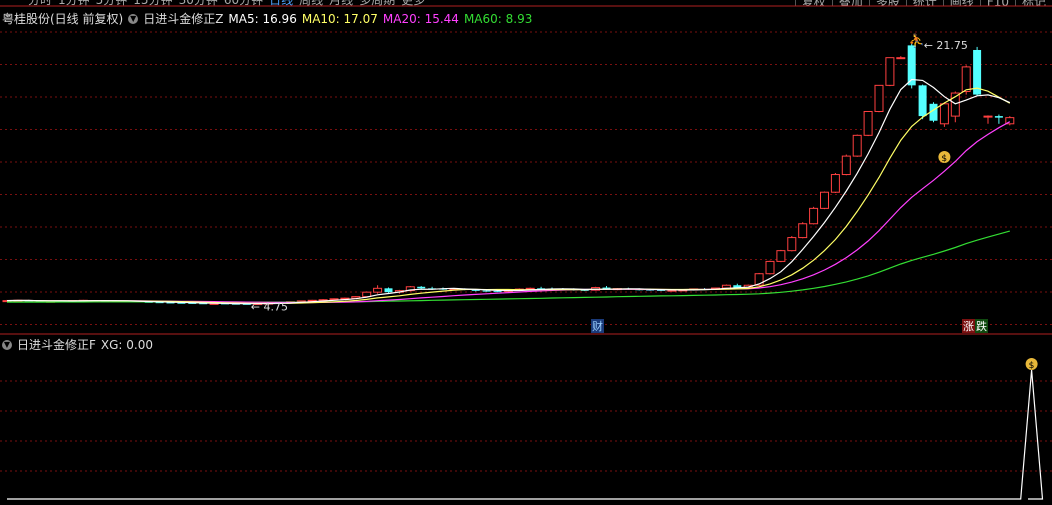 The image size is (1052, 505). I want to click on xg-value: XG: 0.00, so click(127, 344).